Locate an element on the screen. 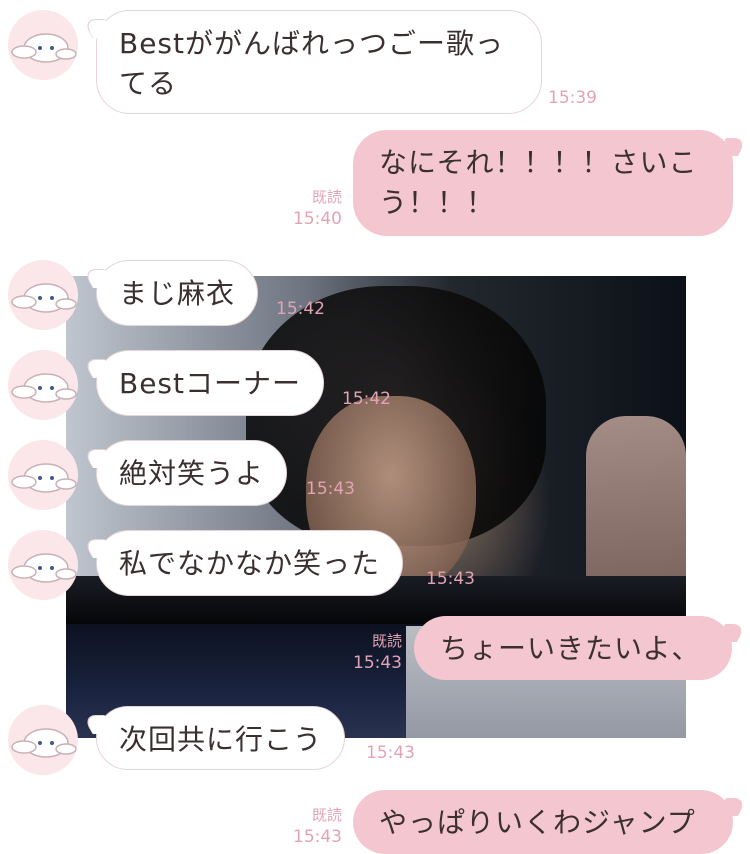 The image size is (750, 854). message-text: 次回共に行こう is located at coordinates (221, 739).